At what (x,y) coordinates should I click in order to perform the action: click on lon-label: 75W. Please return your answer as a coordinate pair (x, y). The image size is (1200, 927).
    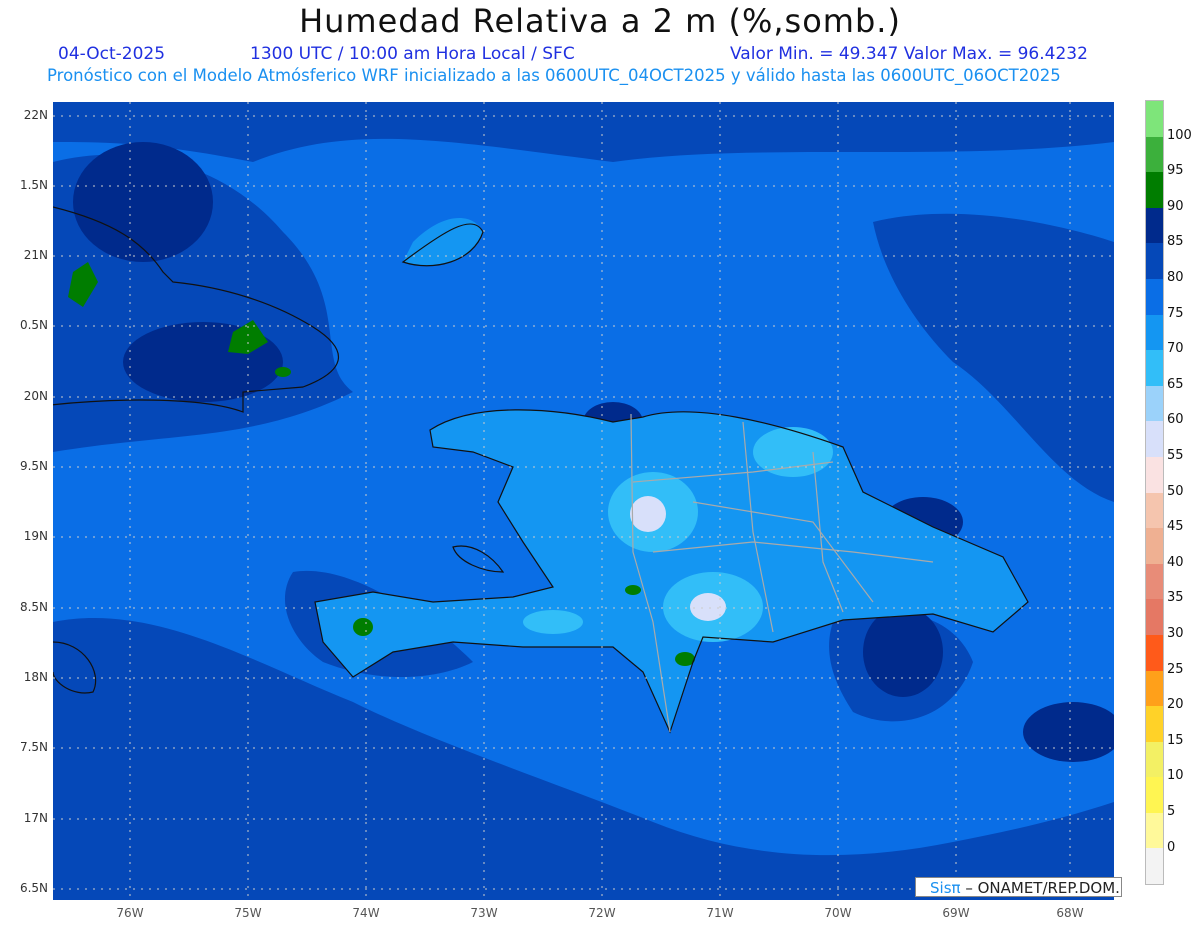
    Looking at the image, I should click on (248, 913).